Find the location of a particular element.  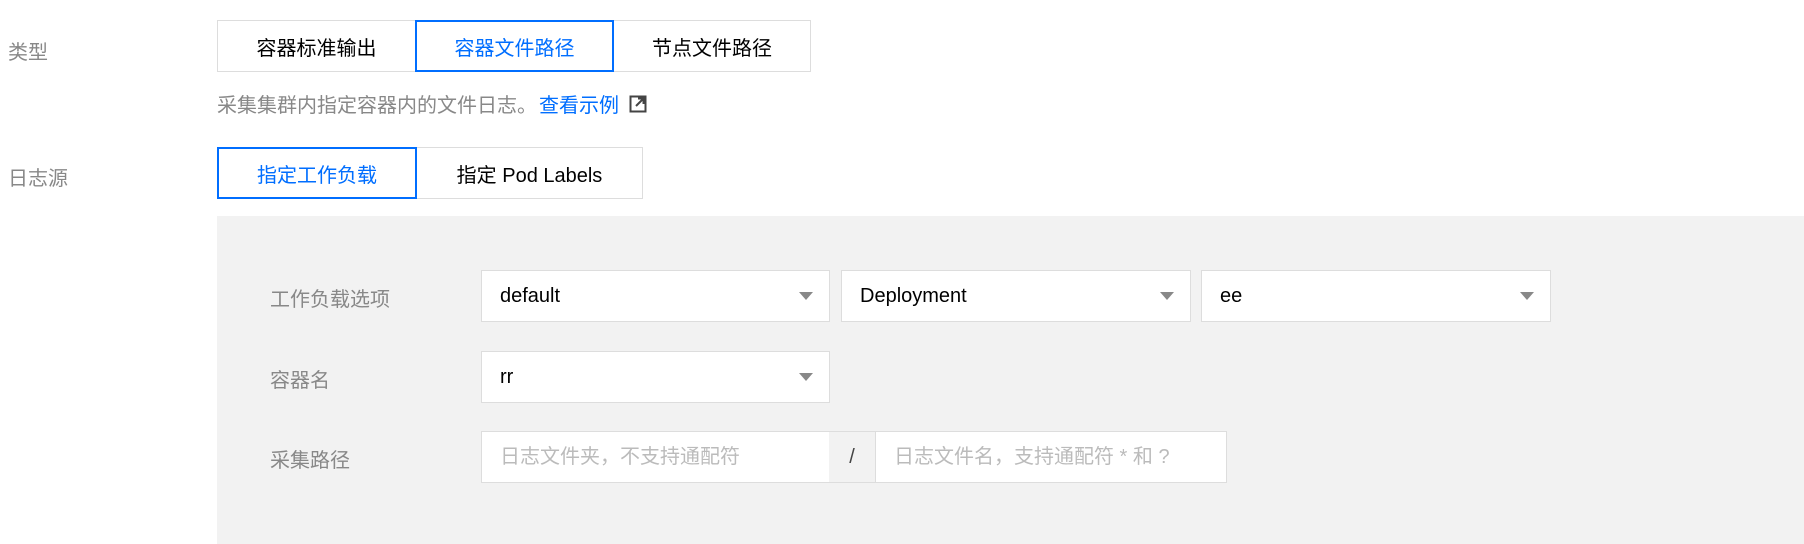

source-option-pod-labels: 指定 Pod Labels is located at coordinates (529, 173).